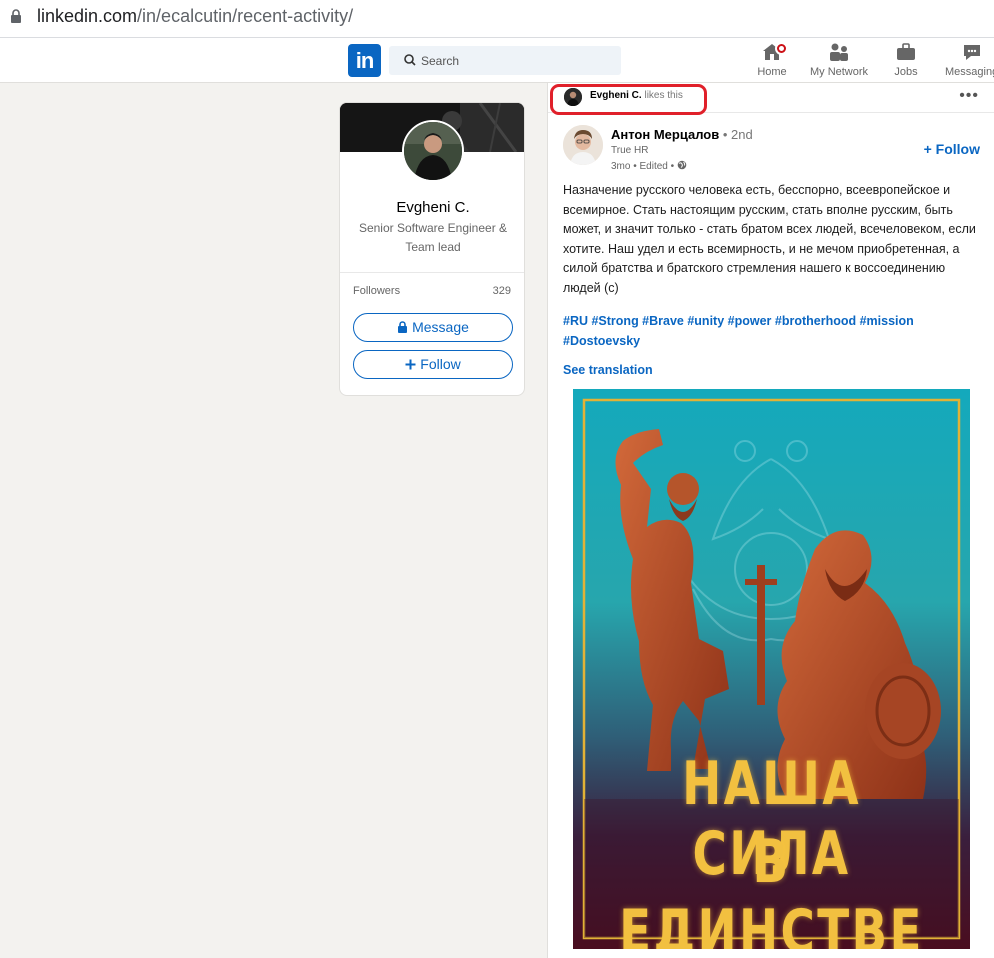 The image size is (994, 958). I want to click on author-name: Антон Мерцалов • 2nd, so click(682, 134).